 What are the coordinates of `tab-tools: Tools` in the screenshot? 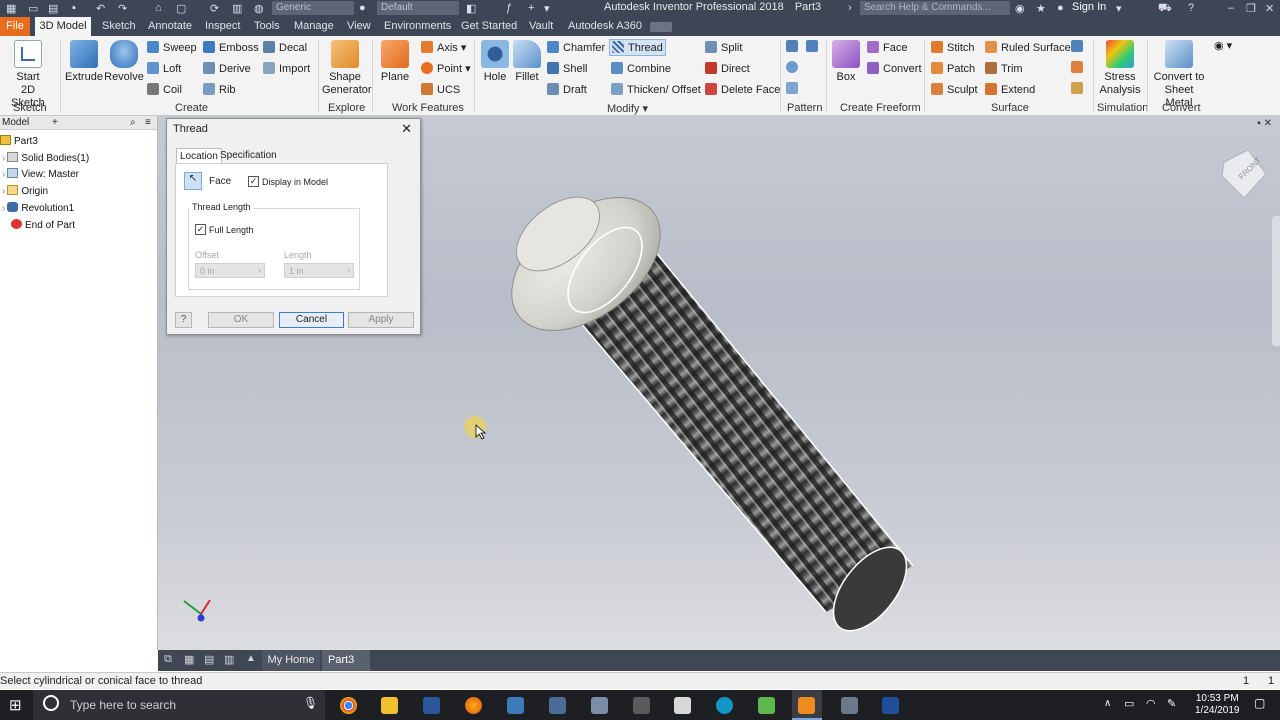 It's located at (267, 26).